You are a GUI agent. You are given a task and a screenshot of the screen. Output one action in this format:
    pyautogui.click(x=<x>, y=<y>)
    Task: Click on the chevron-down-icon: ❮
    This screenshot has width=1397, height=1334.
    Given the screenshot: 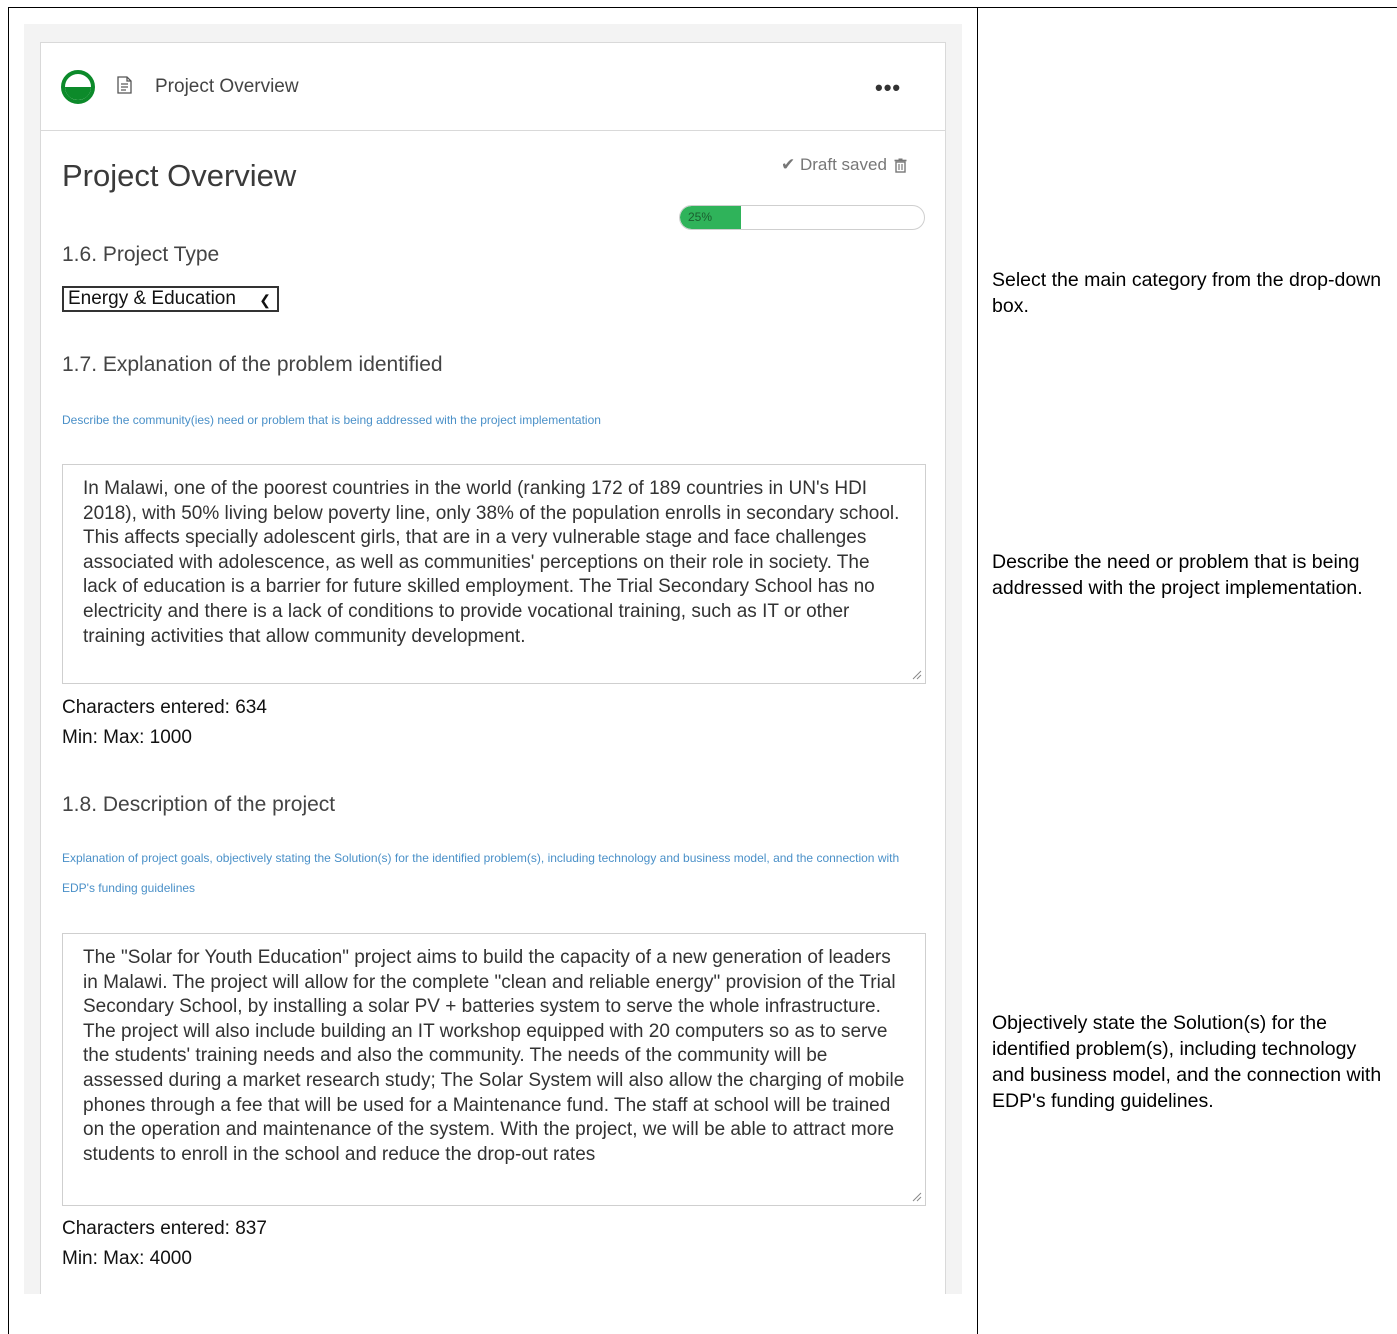 What is the action you would take?
    pyautogui.click(x=265, y=300)
    